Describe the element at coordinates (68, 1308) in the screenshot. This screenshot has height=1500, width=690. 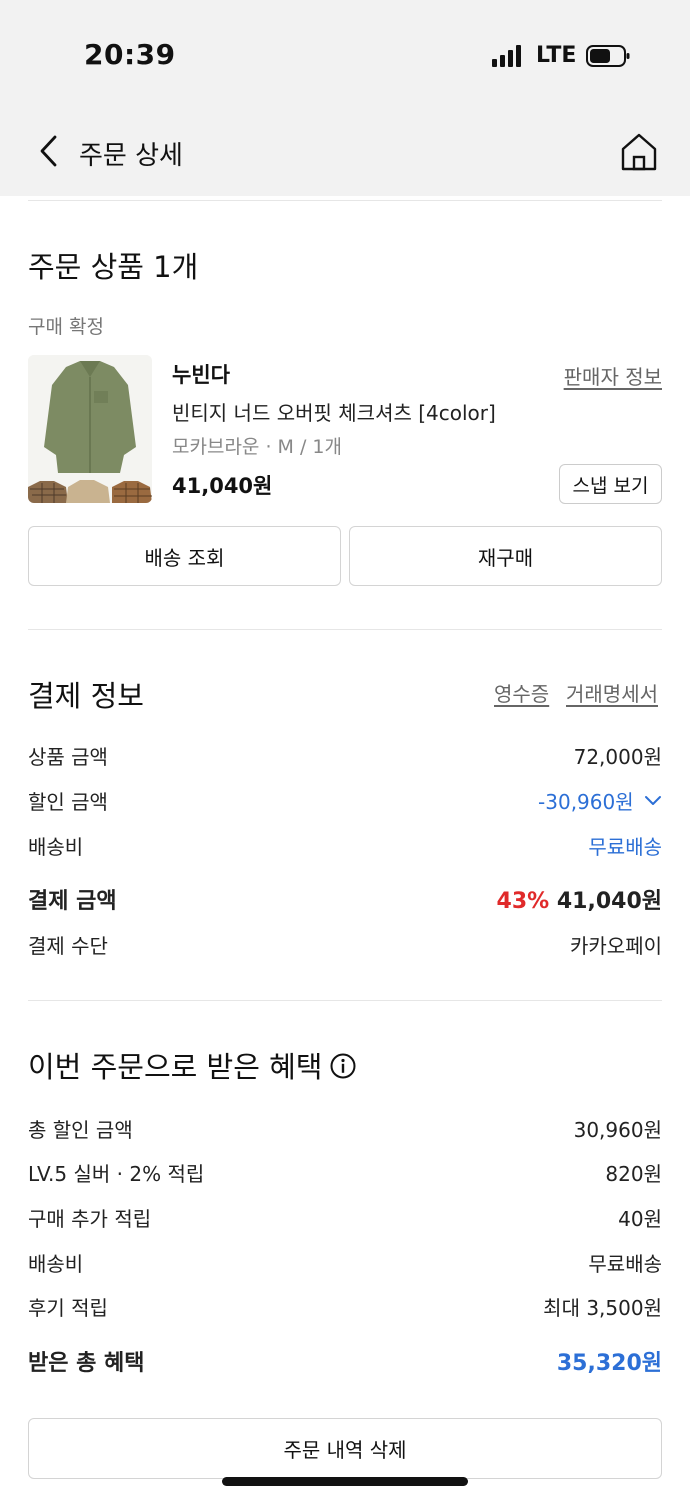
I see `review-reward-label: 후기 적립` at that location.